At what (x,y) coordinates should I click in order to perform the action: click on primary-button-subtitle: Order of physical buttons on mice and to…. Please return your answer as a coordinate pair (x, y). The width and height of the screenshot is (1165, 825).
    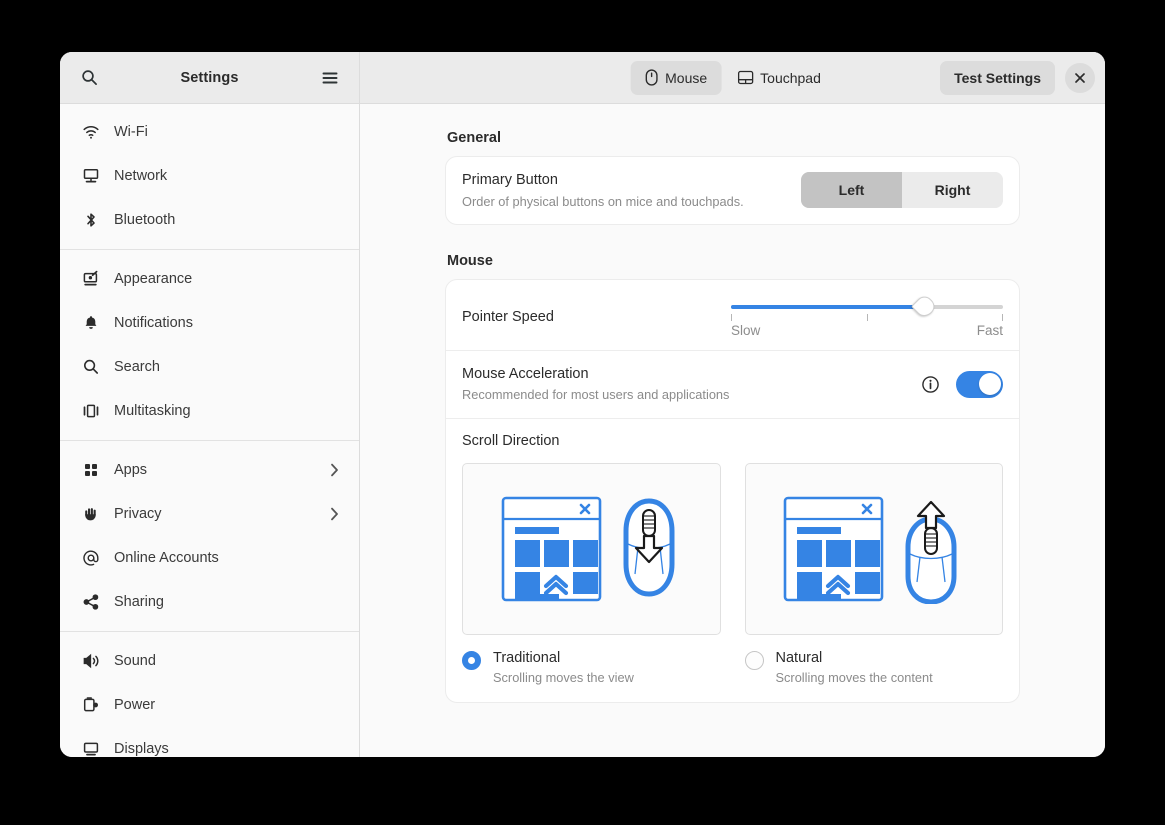
    Looking at the image, I should click on (603, 201).